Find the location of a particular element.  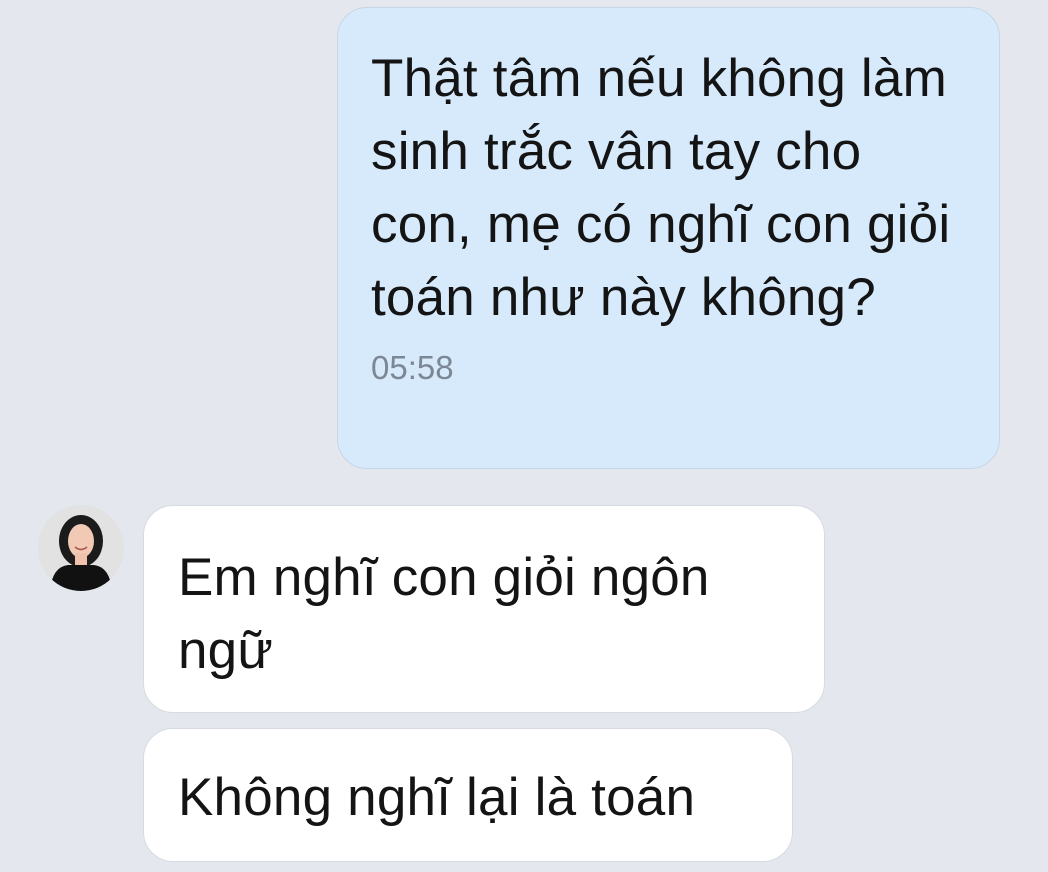

message-timestamp: 05:58 is located at coordinates (412, 367).